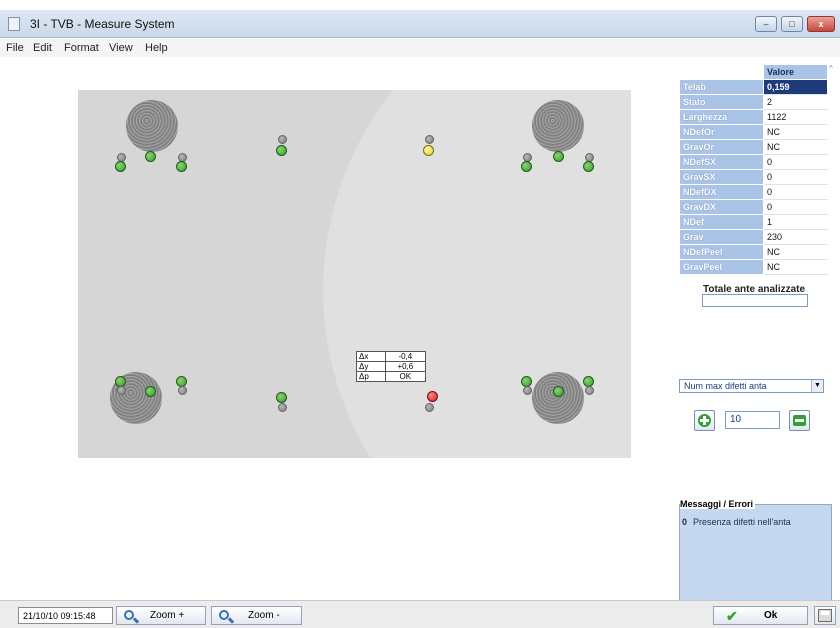 The height and width of the screenshot is (628, 840). What do you see at coordinates (721, 162) in the screenshot?
I see `property-key: NDefSX` at bounding box center [721, 162].